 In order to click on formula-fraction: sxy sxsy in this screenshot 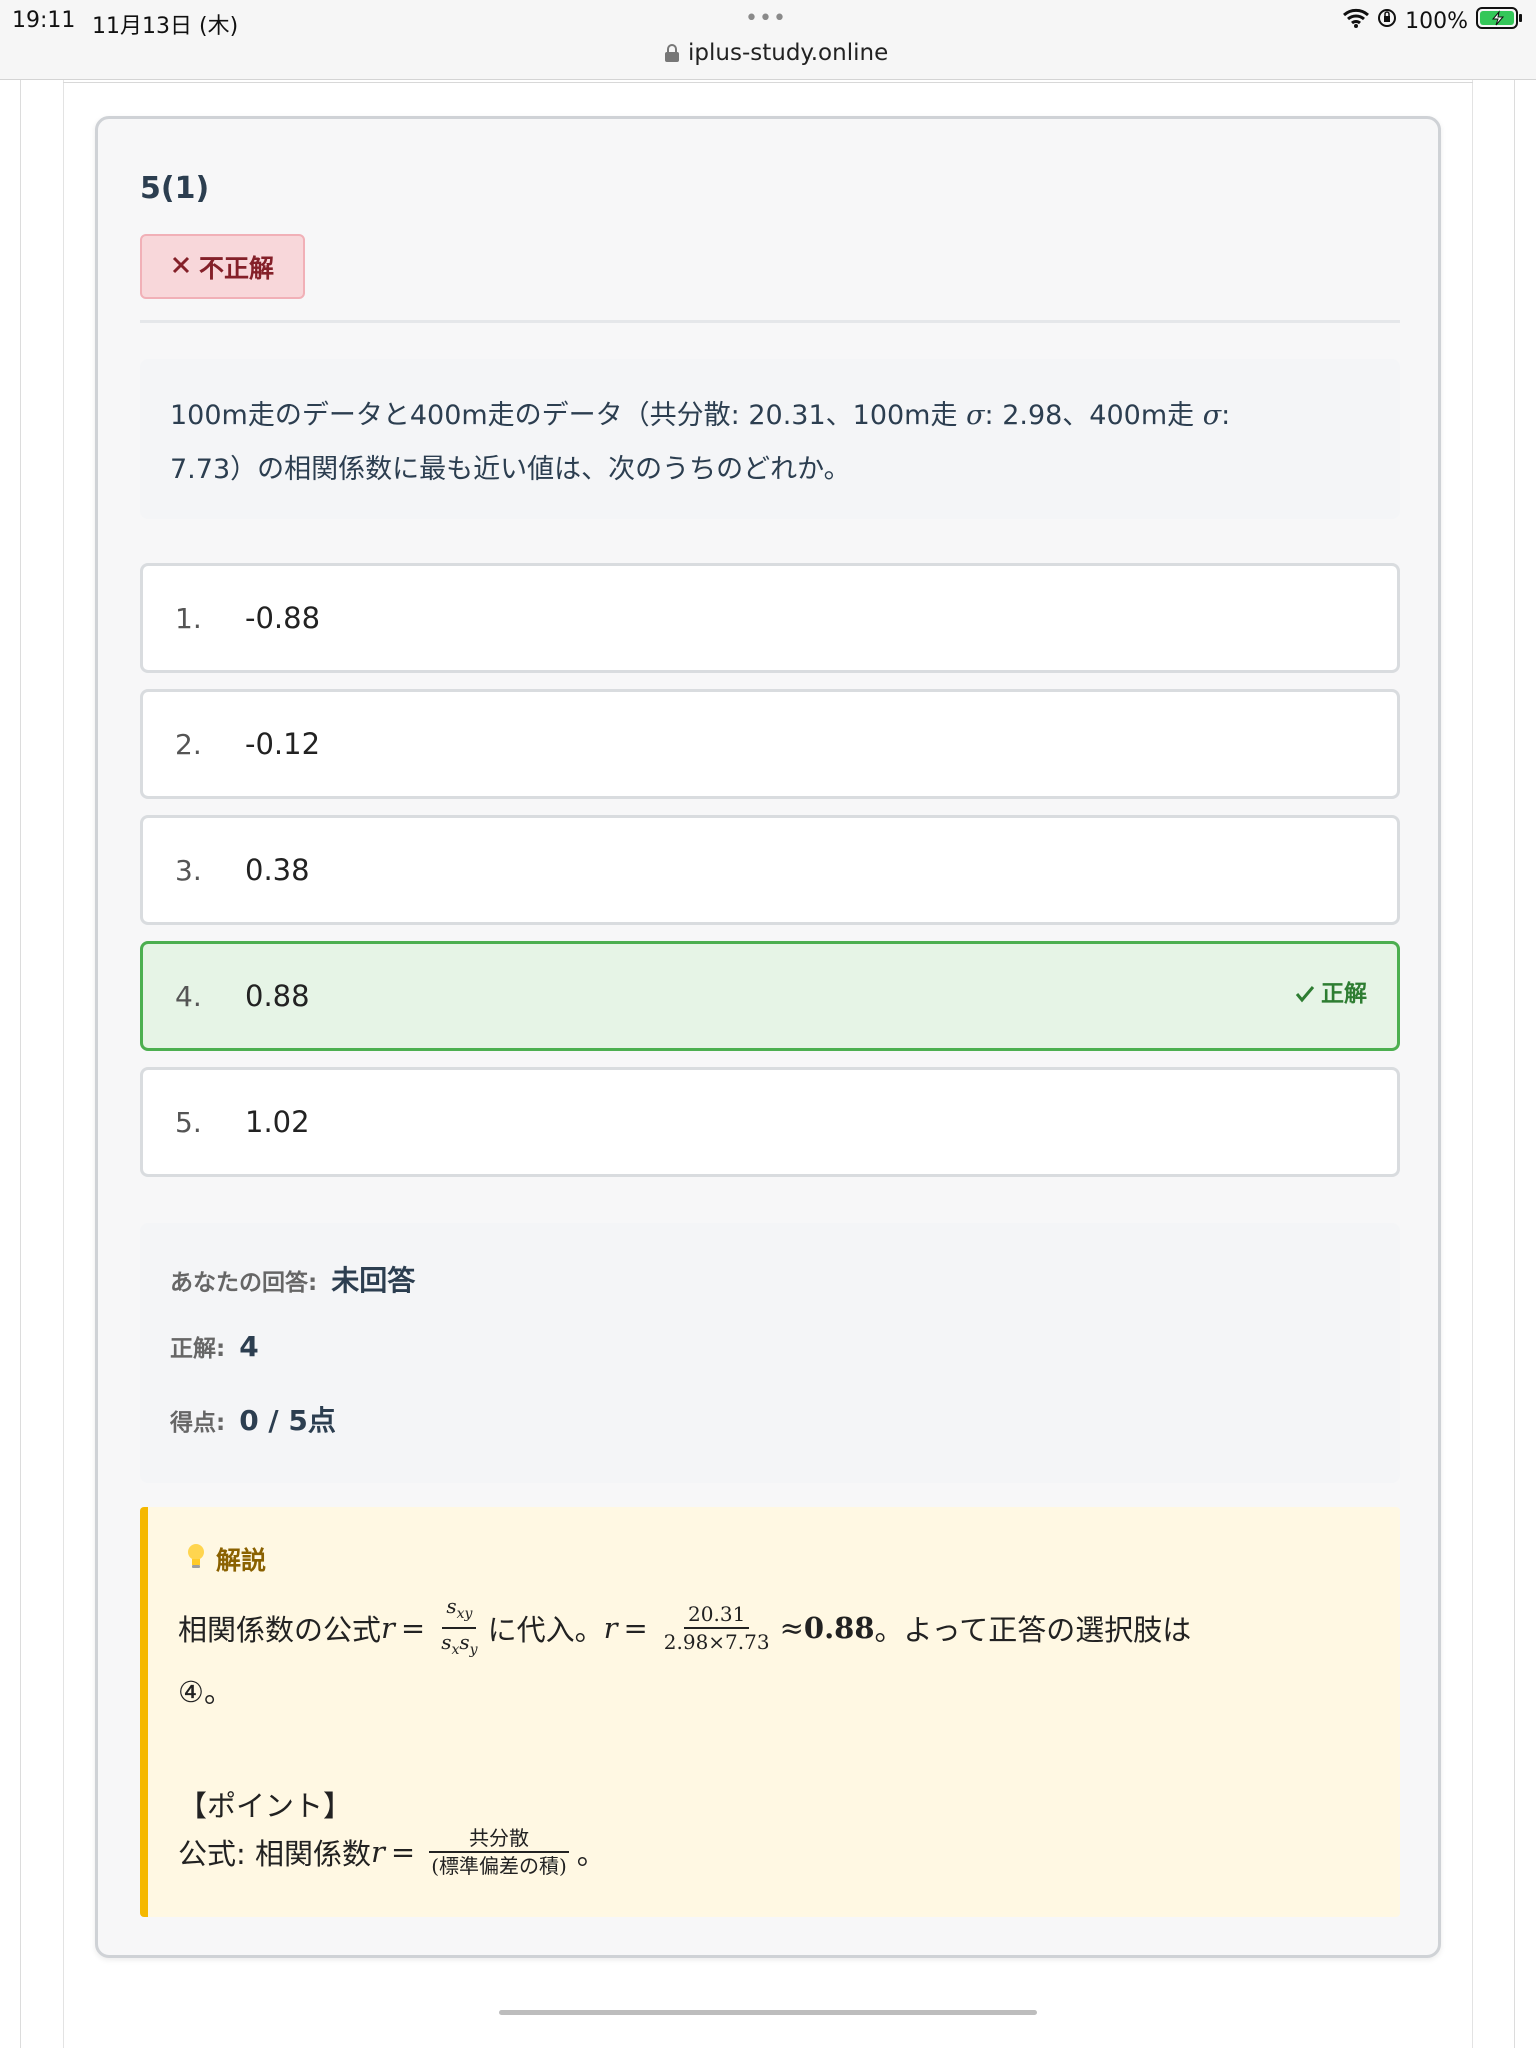, I will do `click(459, 1628)`.